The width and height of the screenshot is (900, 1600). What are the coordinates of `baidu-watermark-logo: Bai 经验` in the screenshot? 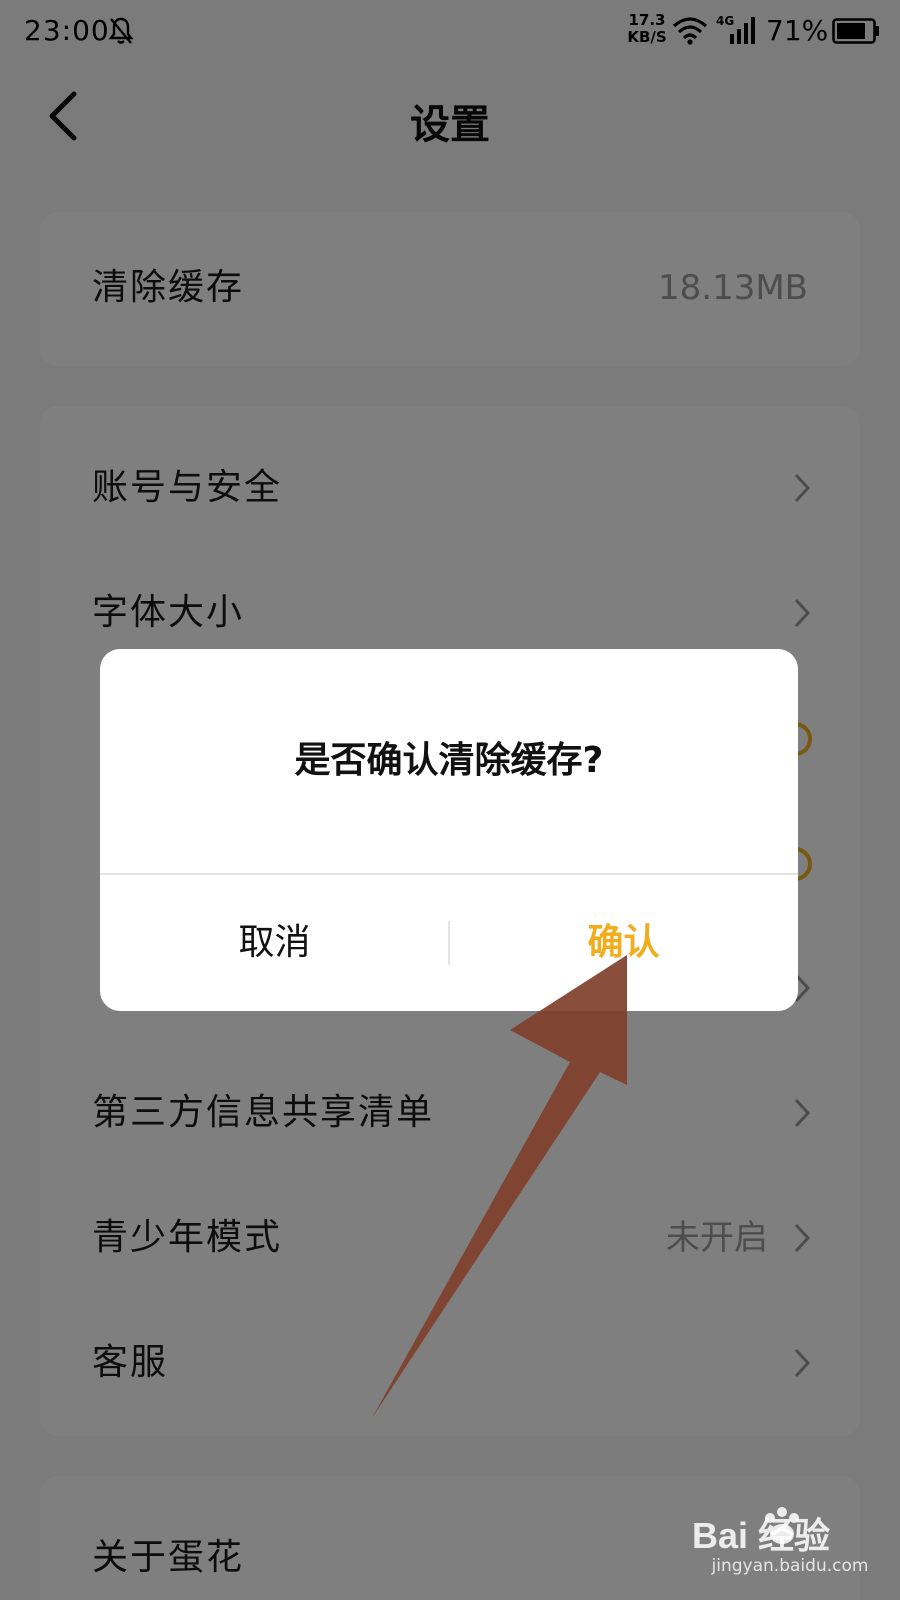 It's located at (761, 1531).